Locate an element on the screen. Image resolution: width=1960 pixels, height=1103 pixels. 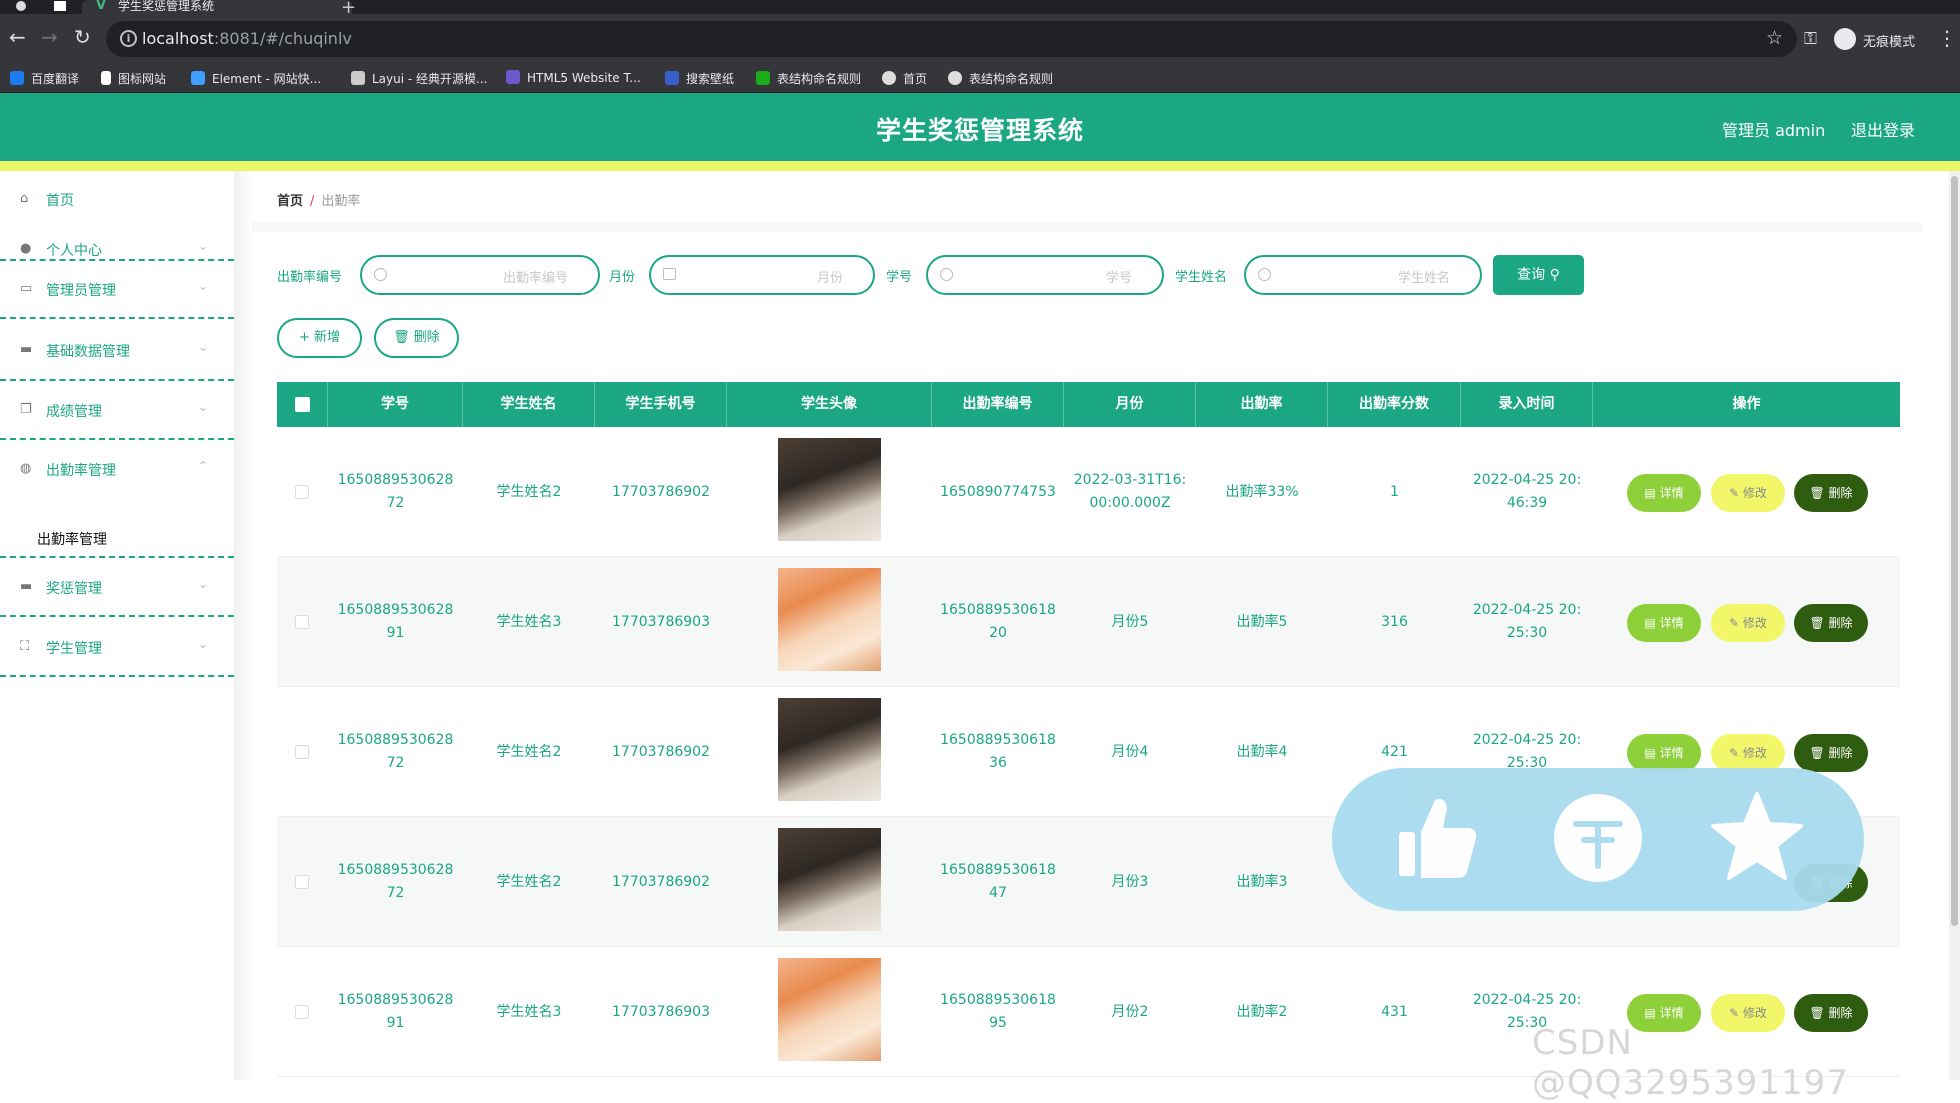
sidebar-item-grades: ❐ 成绩管理 ⌄ is located at coordinates (117, 410).